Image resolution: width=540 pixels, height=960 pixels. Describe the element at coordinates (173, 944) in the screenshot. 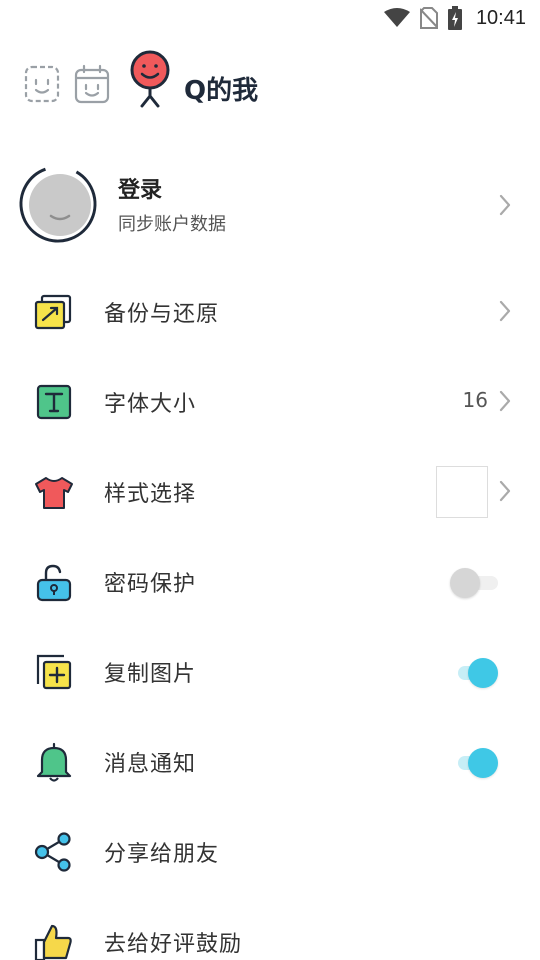

I see `setting-label: 去给好评鼓励` at that location.